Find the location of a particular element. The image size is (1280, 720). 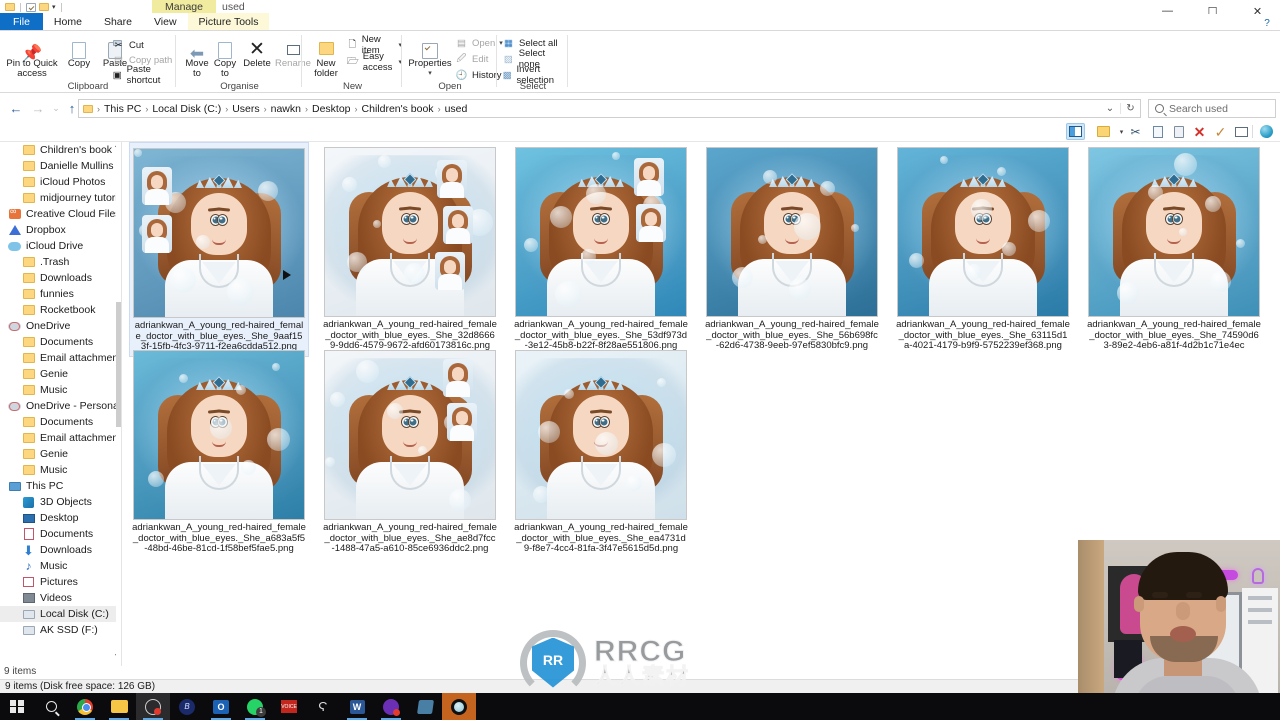

quick-access-toolbar: ▾ is located at coordinates (32, 7).